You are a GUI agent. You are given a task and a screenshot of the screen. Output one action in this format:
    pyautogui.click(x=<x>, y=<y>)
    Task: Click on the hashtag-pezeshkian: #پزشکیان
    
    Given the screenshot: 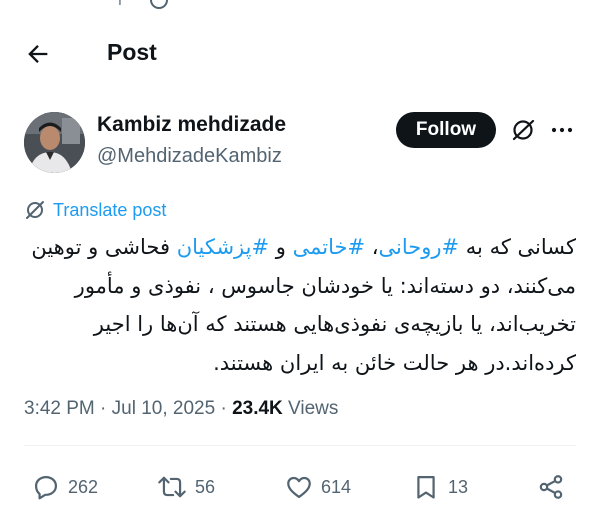 What is the action you would take?
    pyautogui.click(x=223, y=247)
    